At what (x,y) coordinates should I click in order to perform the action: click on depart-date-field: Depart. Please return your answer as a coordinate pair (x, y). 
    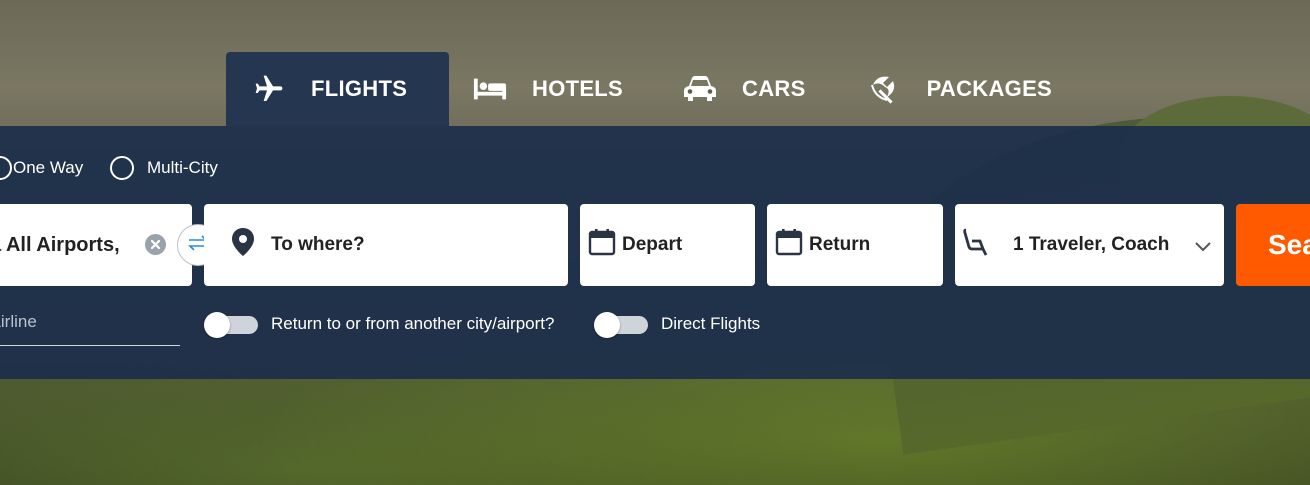
    Looking at the image, I should click on (667, 245).